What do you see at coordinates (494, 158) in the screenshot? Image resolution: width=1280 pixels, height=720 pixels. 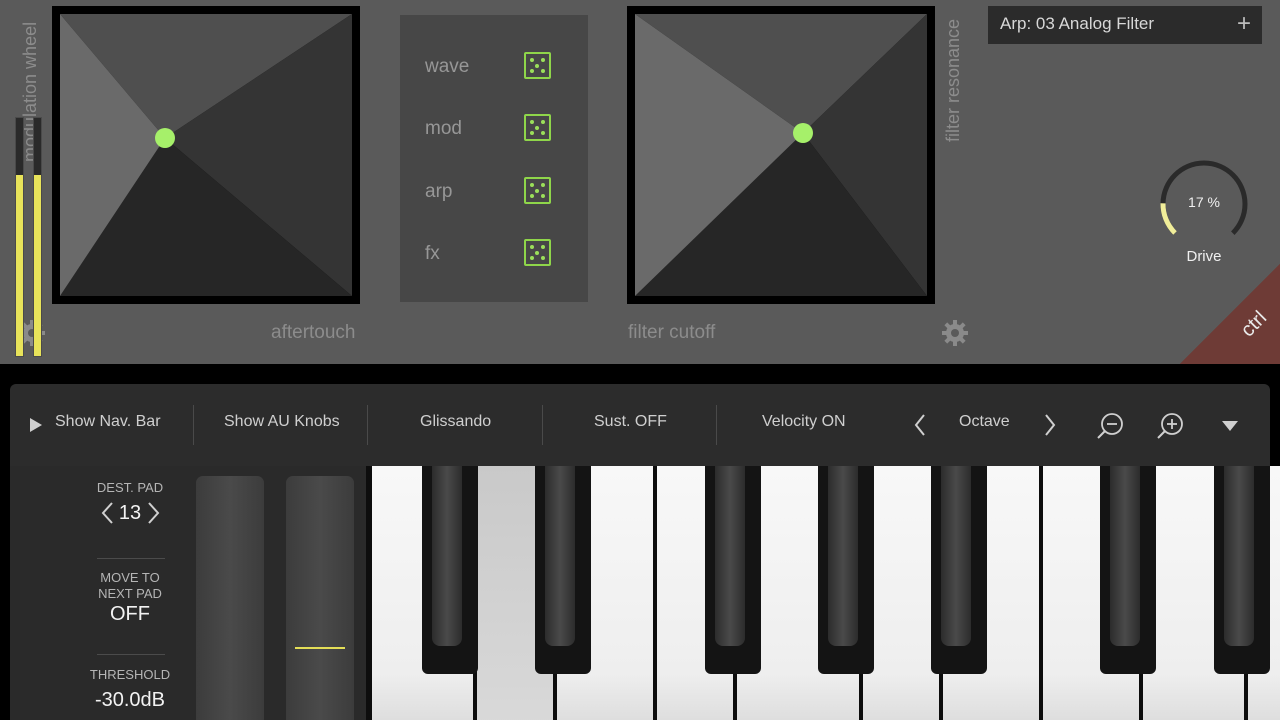 I see `randomize-panel: wave mod arp fx` at bounding box center [494, 158].